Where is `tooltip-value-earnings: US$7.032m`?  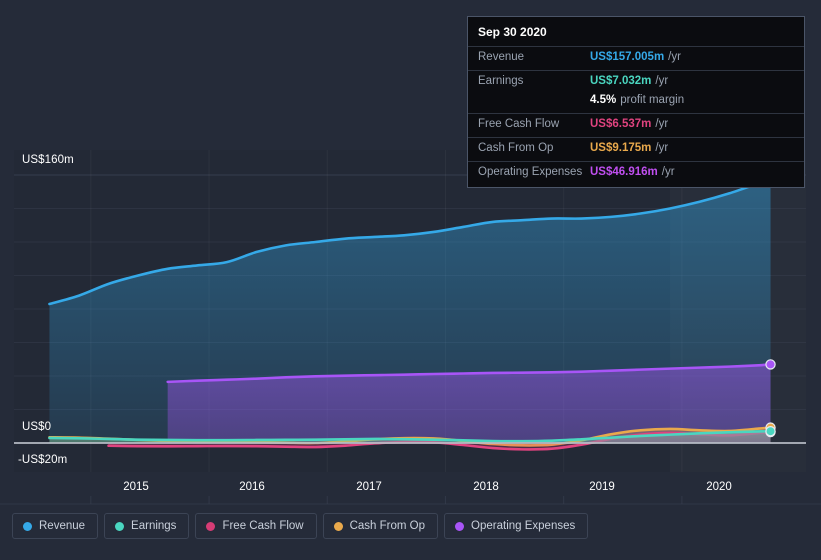
tooltip-value-earnings: US$7.032m is located at coordinates (621, 81).